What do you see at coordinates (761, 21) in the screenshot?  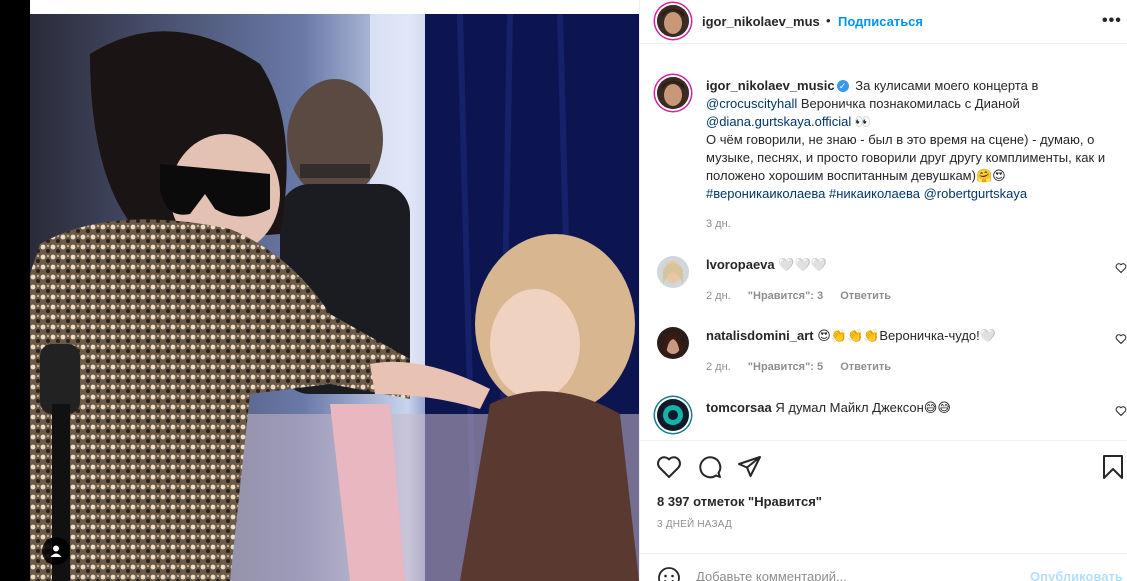 I see `author-username: igor_nikolaev_mus` at bounding box center [761, 21].